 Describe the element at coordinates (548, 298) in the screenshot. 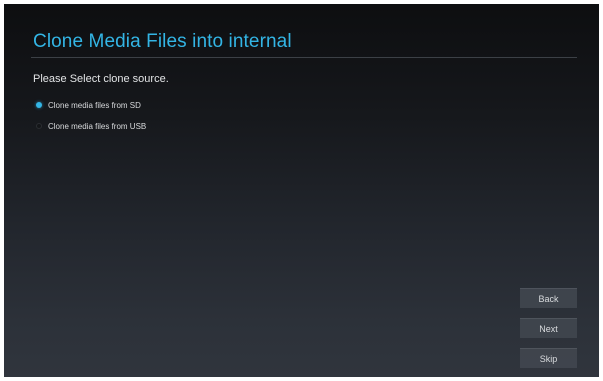

I see `back-button: Back` at that location.